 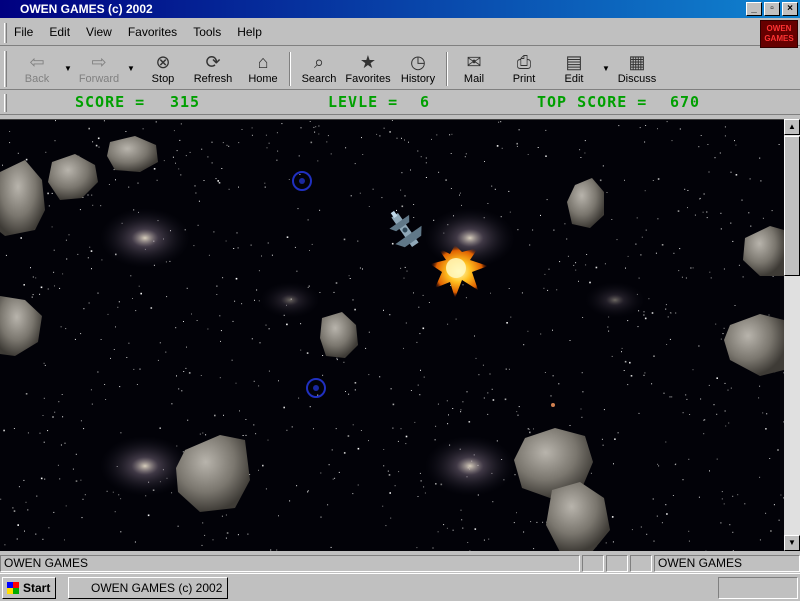 I want to click on toolbar-grip, so click(x=5, y=69).